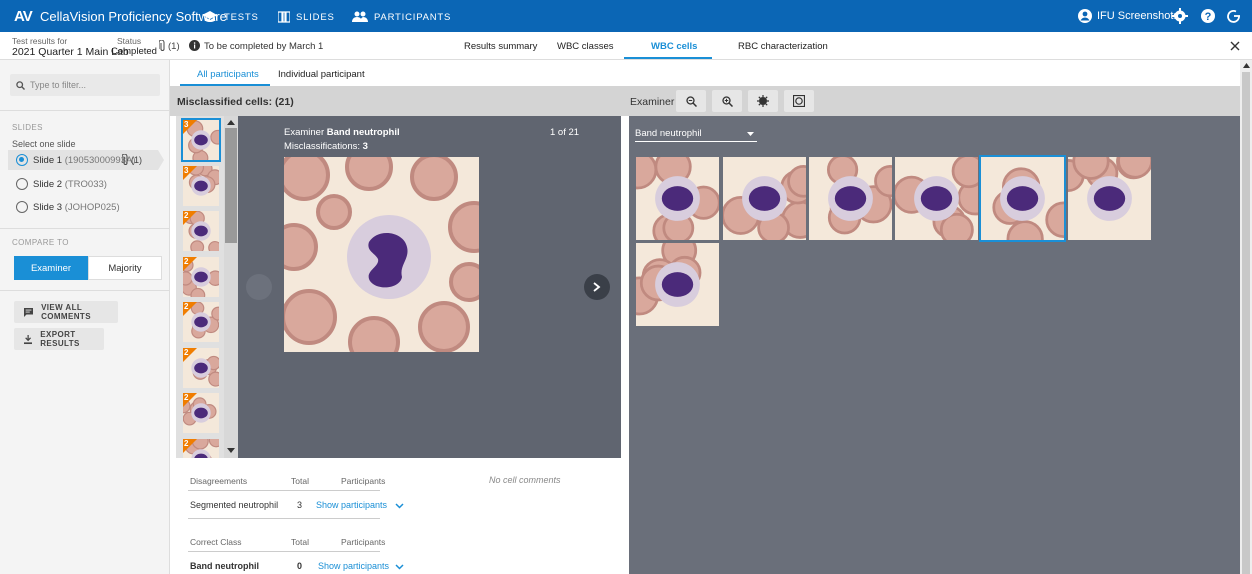  I want to click on brightness-button, so click(763, 101).